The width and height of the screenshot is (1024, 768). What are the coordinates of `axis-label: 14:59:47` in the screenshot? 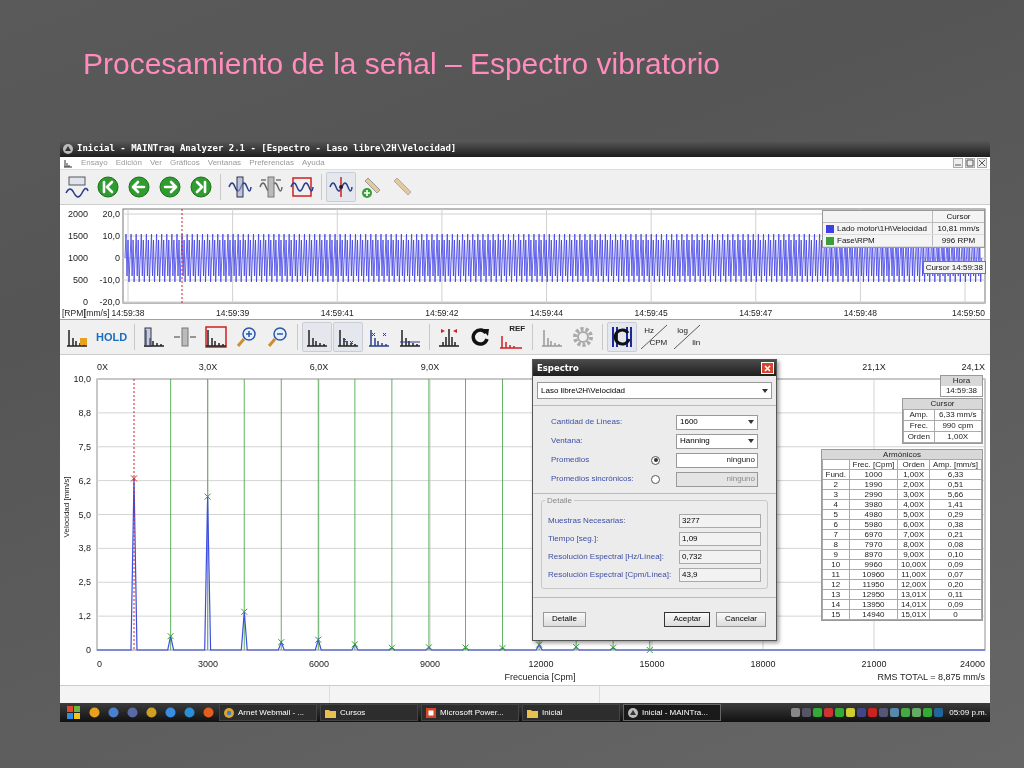 It's located at (756, 313).